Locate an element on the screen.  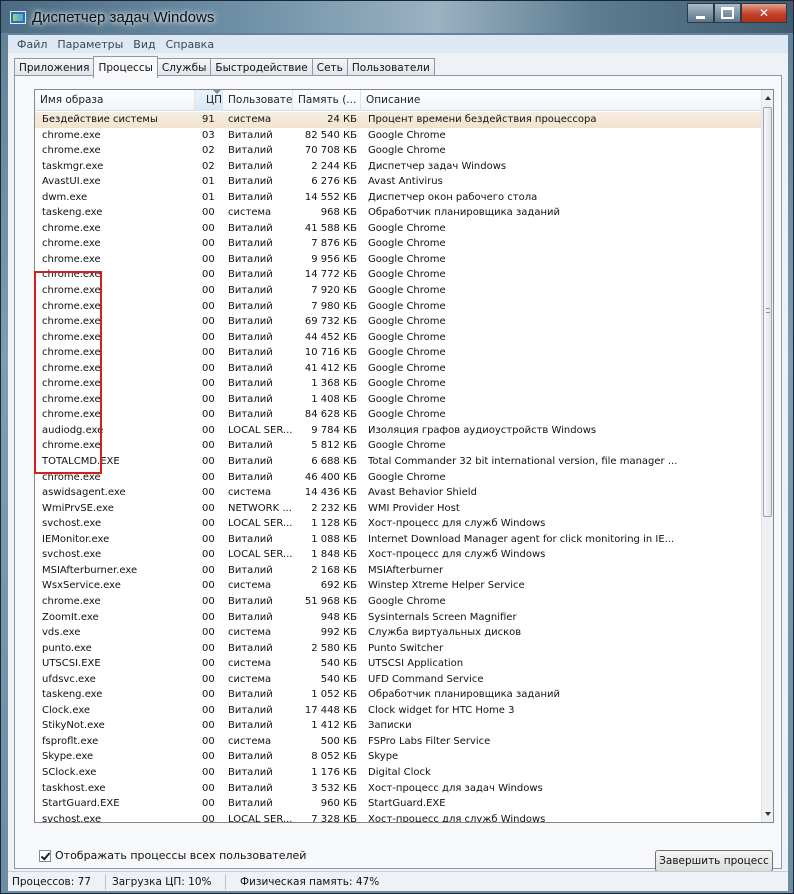
table-row: chrome.exe 00 Виталий 9 956 КБ Google Chrome is located at coordinates (398, 260).